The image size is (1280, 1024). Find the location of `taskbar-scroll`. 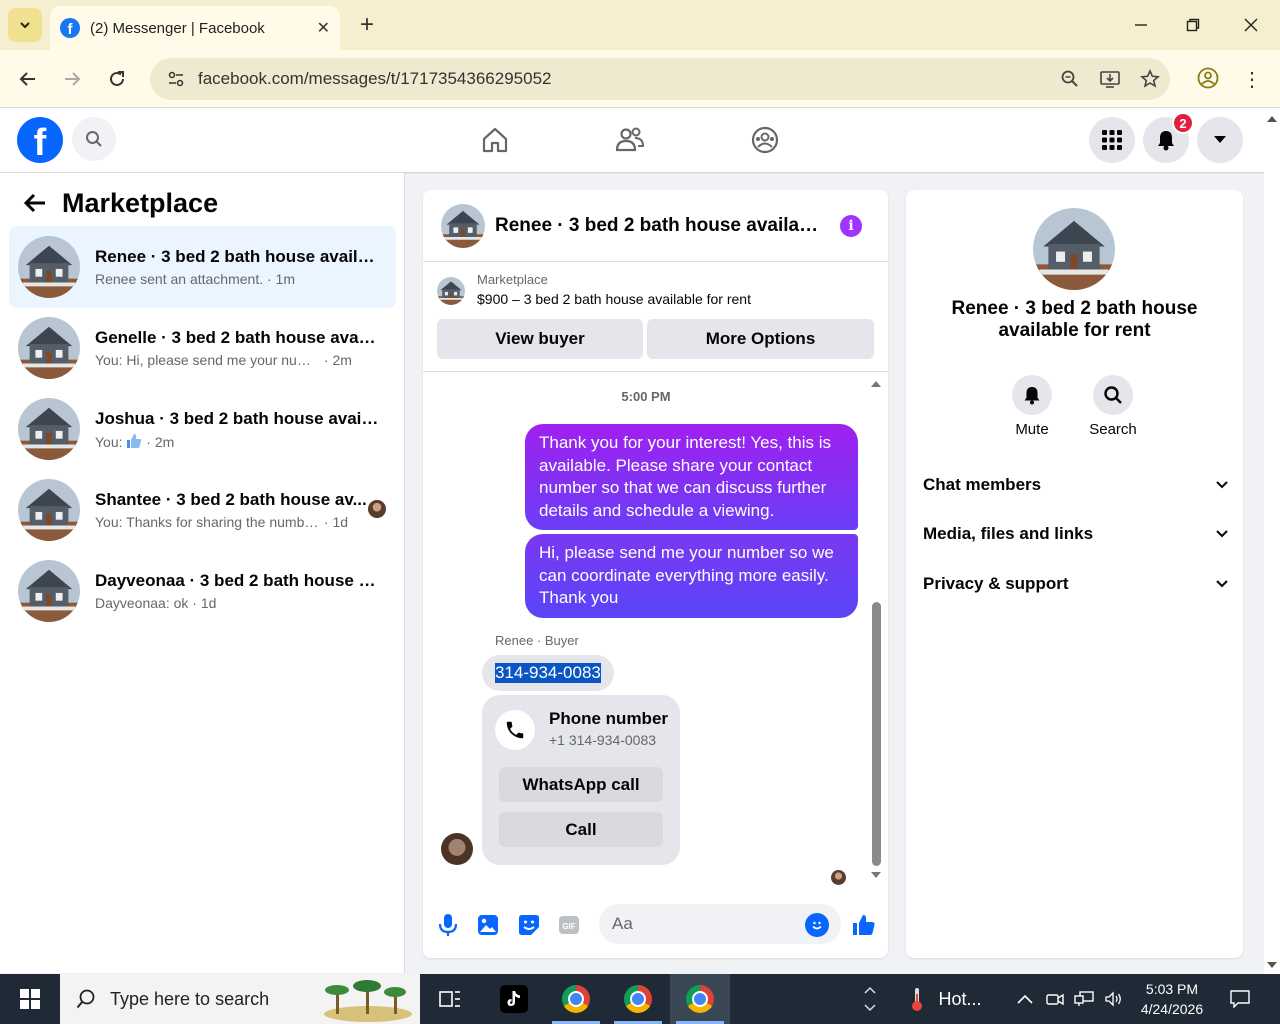

taskbar-scroll is located at coordinates (870, 999).